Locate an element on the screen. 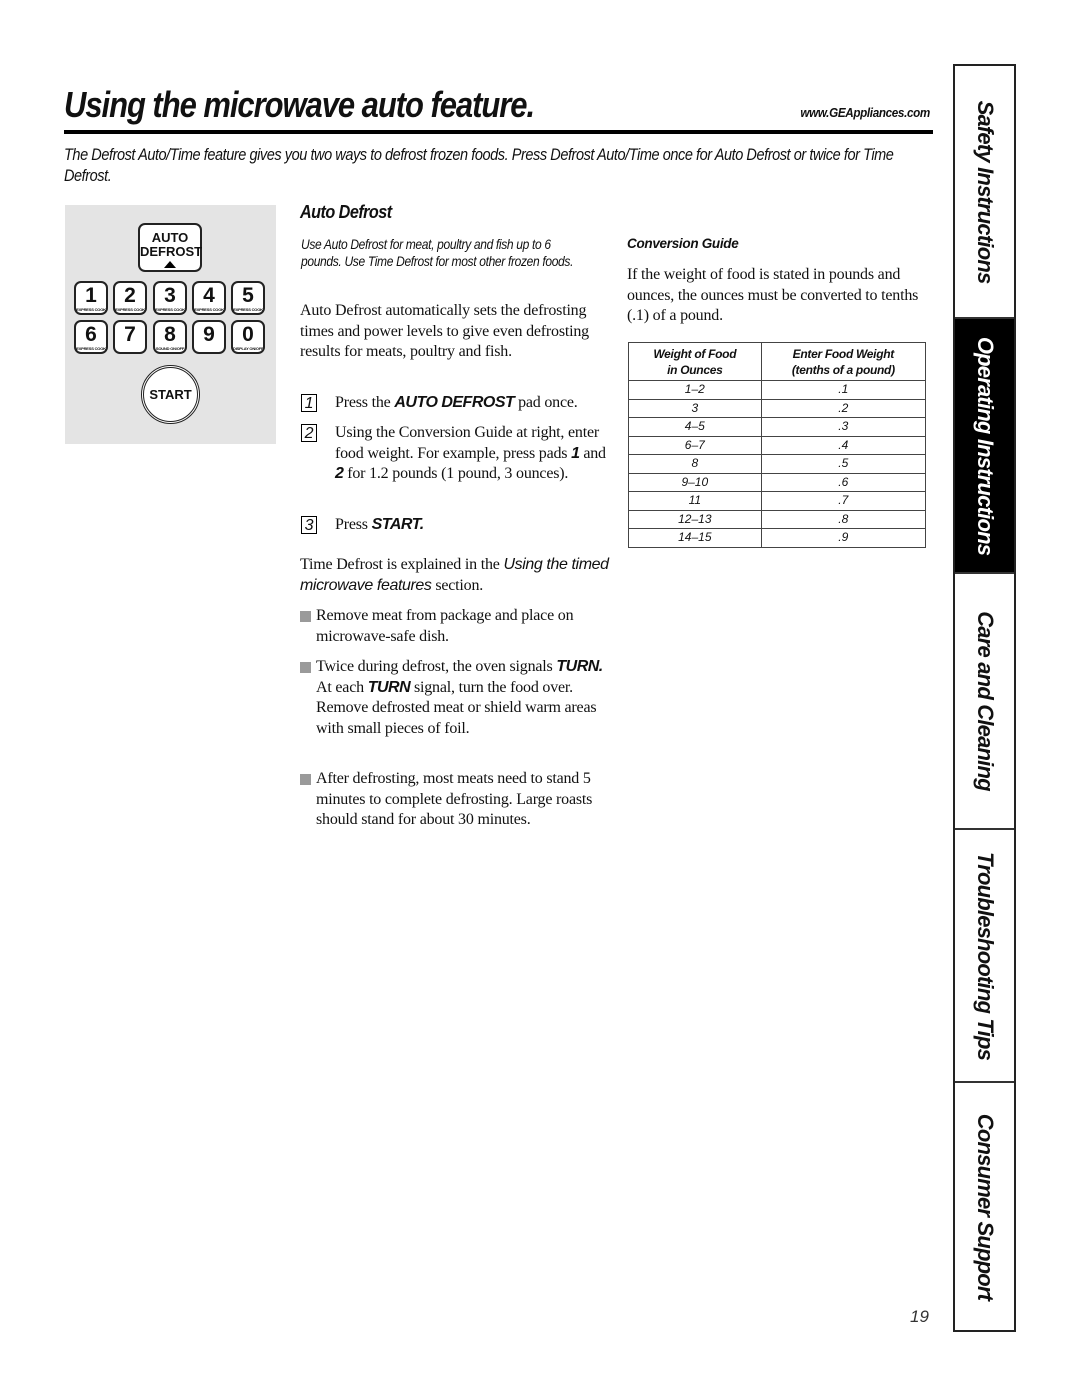  table-row: 1–2.1 is located at coordinates (777, 390).